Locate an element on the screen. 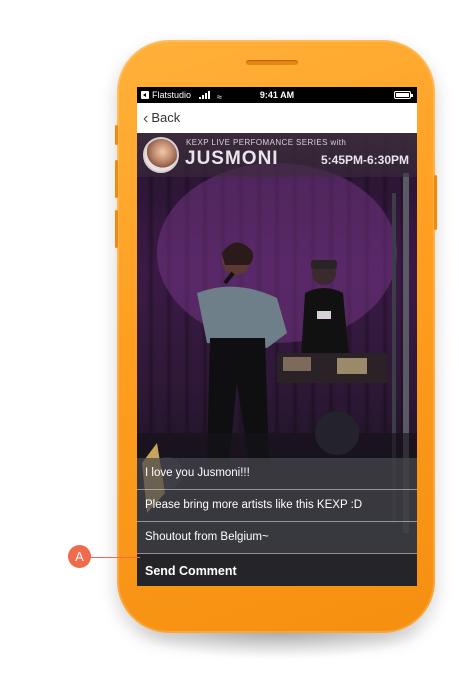 Image resolution: width=459 pixels, height=687 pixels. performance-time: 5:45PM-6:30PM is located at coordinates (364, 160).